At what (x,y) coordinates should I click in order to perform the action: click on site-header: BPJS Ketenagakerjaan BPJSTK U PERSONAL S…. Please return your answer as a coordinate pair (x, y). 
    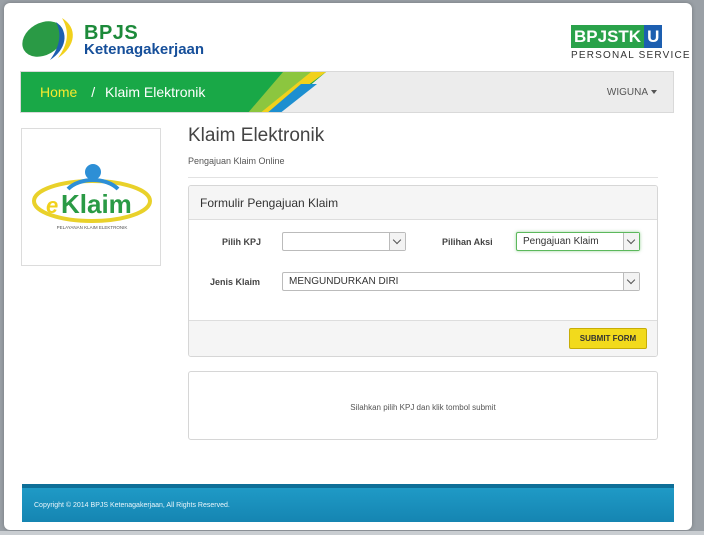
    Looking at the image, I should click on (355, 38).